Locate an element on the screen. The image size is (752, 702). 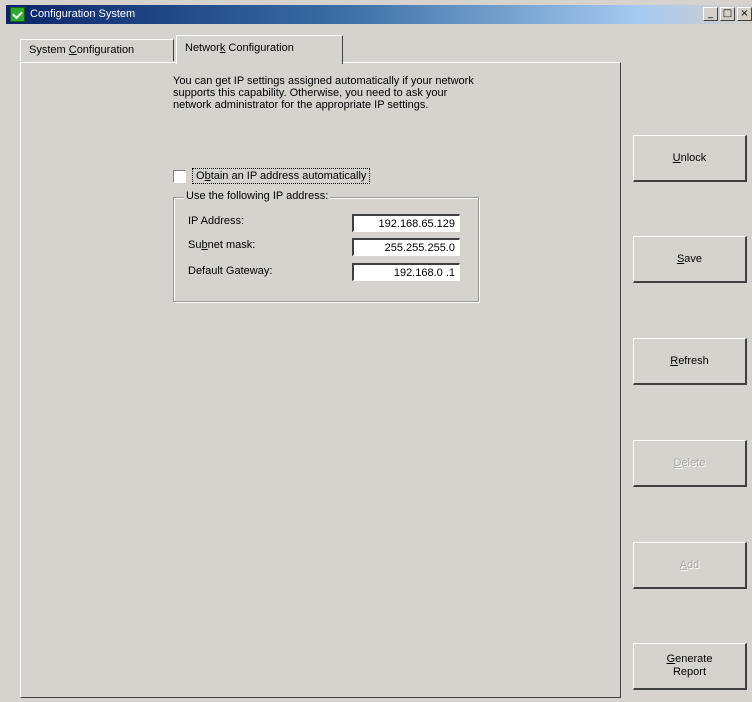
tab-network-configuration: Network Configuration is located at coordinates (259, 49).